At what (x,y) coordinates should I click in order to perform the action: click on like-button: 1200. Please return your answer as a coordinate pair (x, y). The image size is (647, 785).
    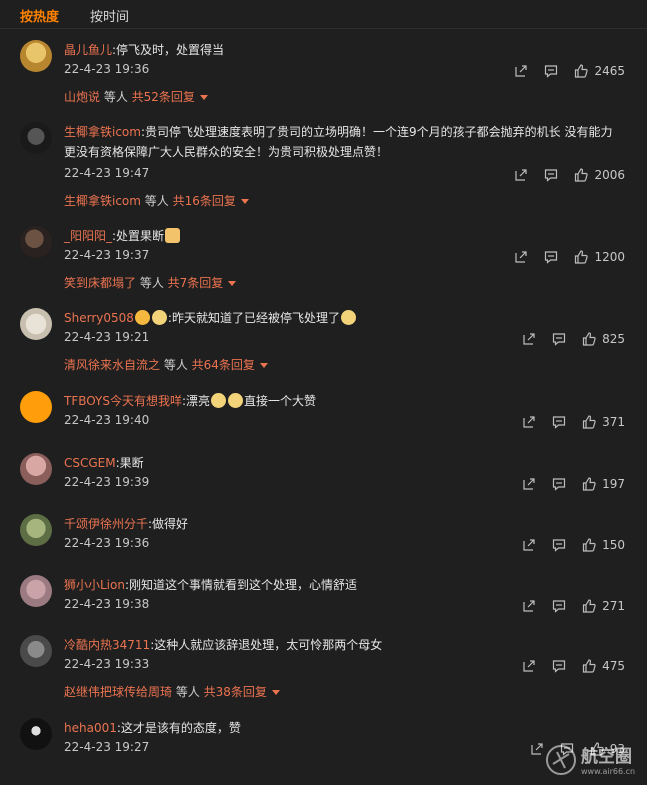
    Looking at the image, I should click on (599, 257).